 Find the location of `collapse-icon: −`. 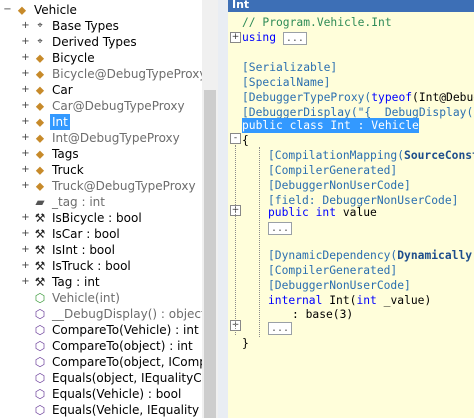

collapse-icon: − is located at coordinates (7, 10).